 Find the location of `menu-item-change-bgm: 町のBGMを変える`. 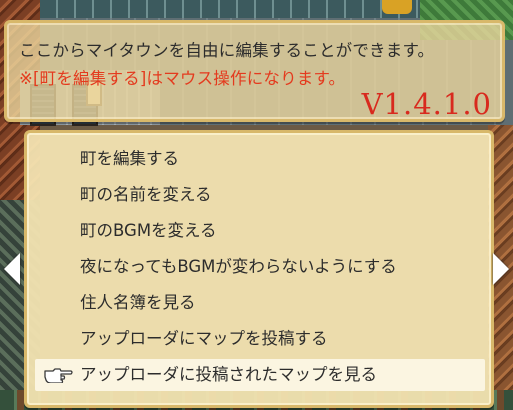

menu-item-change-bgm: 町のBGMを変える is located at coordinates (260, 231).